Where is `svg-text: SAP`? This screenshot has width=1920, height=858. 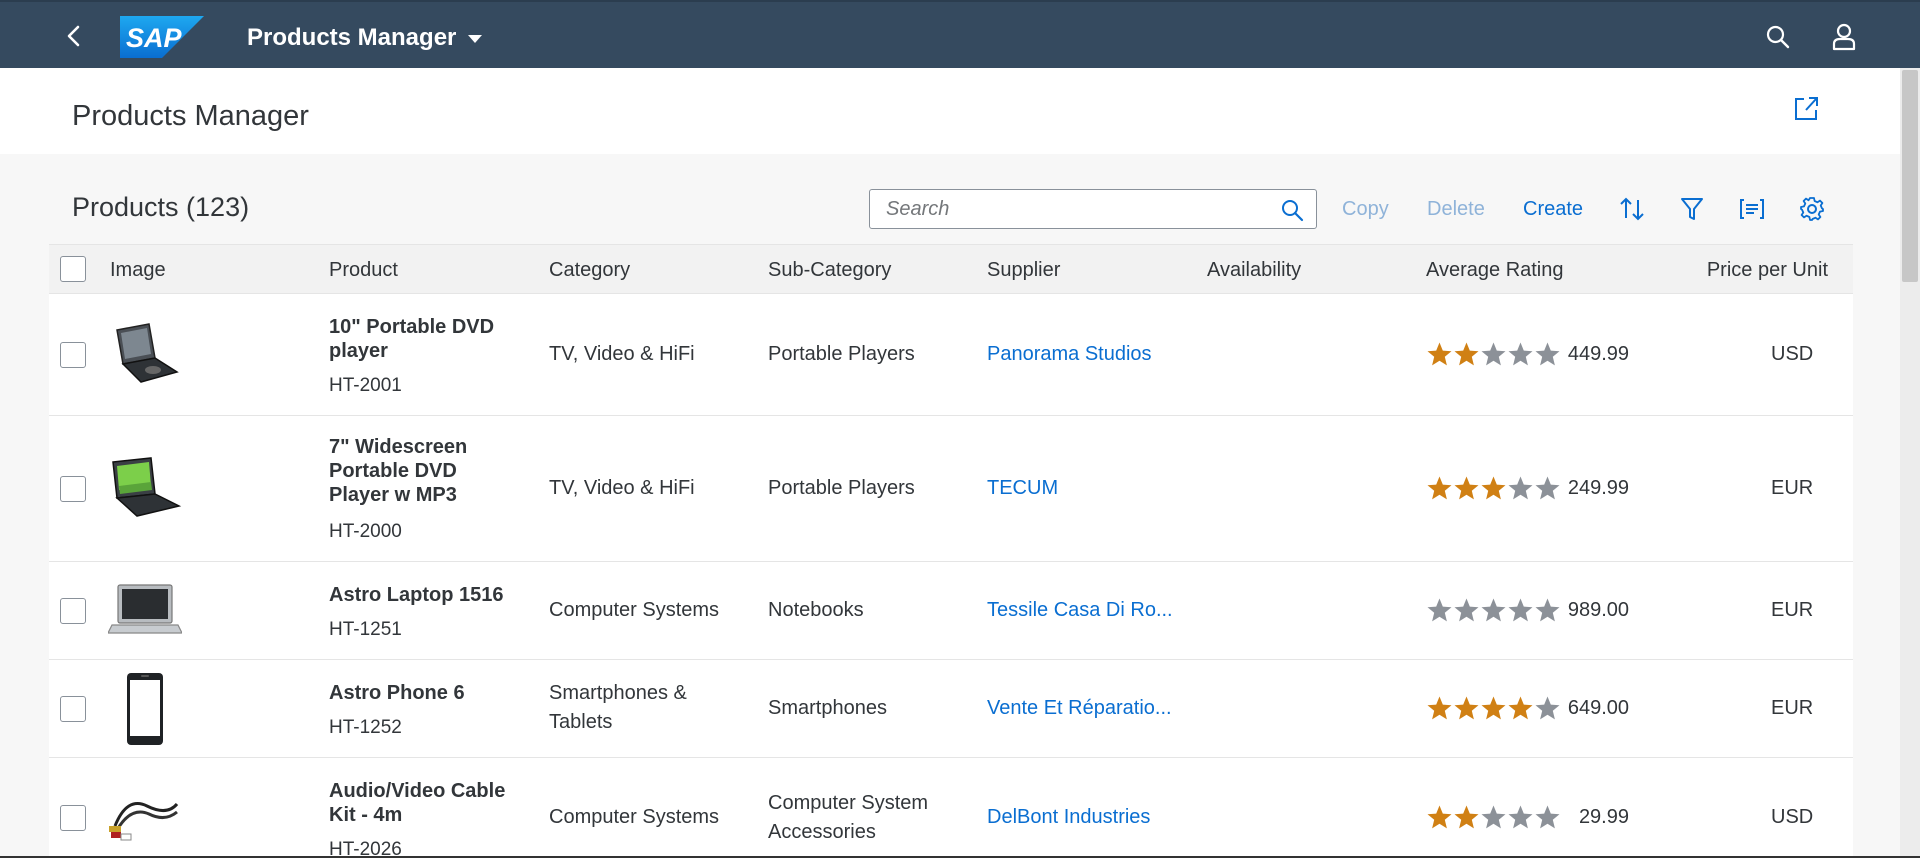 svg-text: SAP is located at coordinates (154, 38).